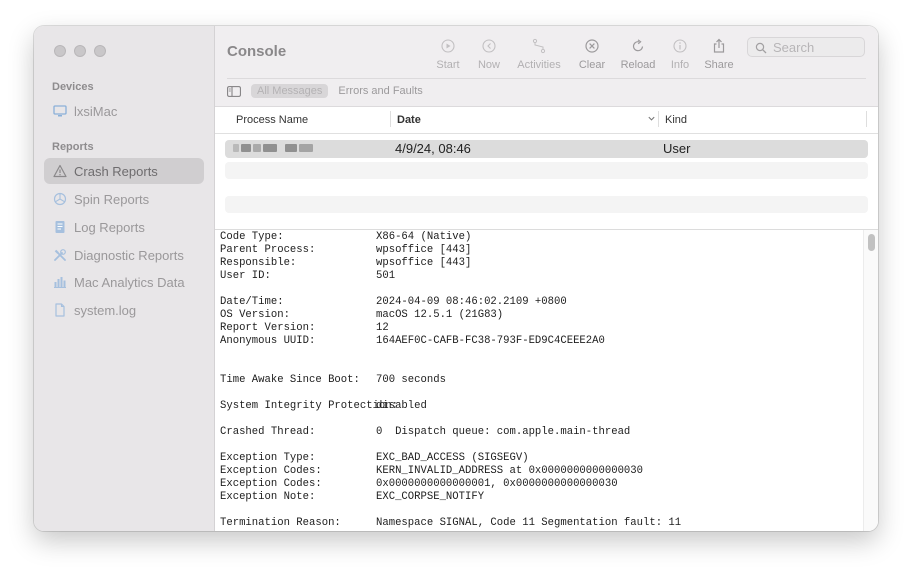 The width and height of the screenshot is (912, 573). I want to click on report-line: Responsible: wpsoffice [443], so click(345, 263).